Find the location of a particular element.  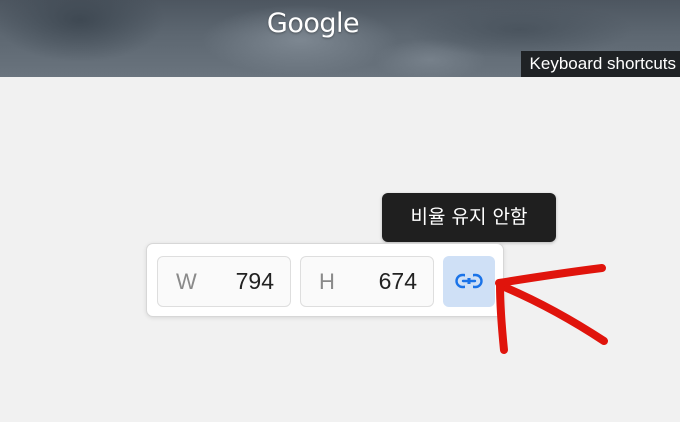

dimension-panel: W 794 H 674 is located at coordinates (325, 280).